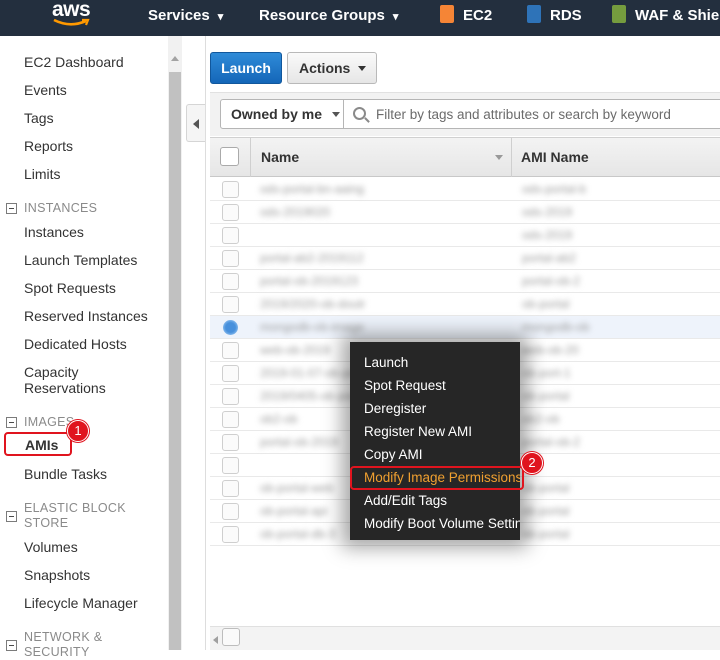 Image resolution: width=720 pixels, height=660 pixels. I want to click on chevron-down-icon: ▾, so click(395, 17).